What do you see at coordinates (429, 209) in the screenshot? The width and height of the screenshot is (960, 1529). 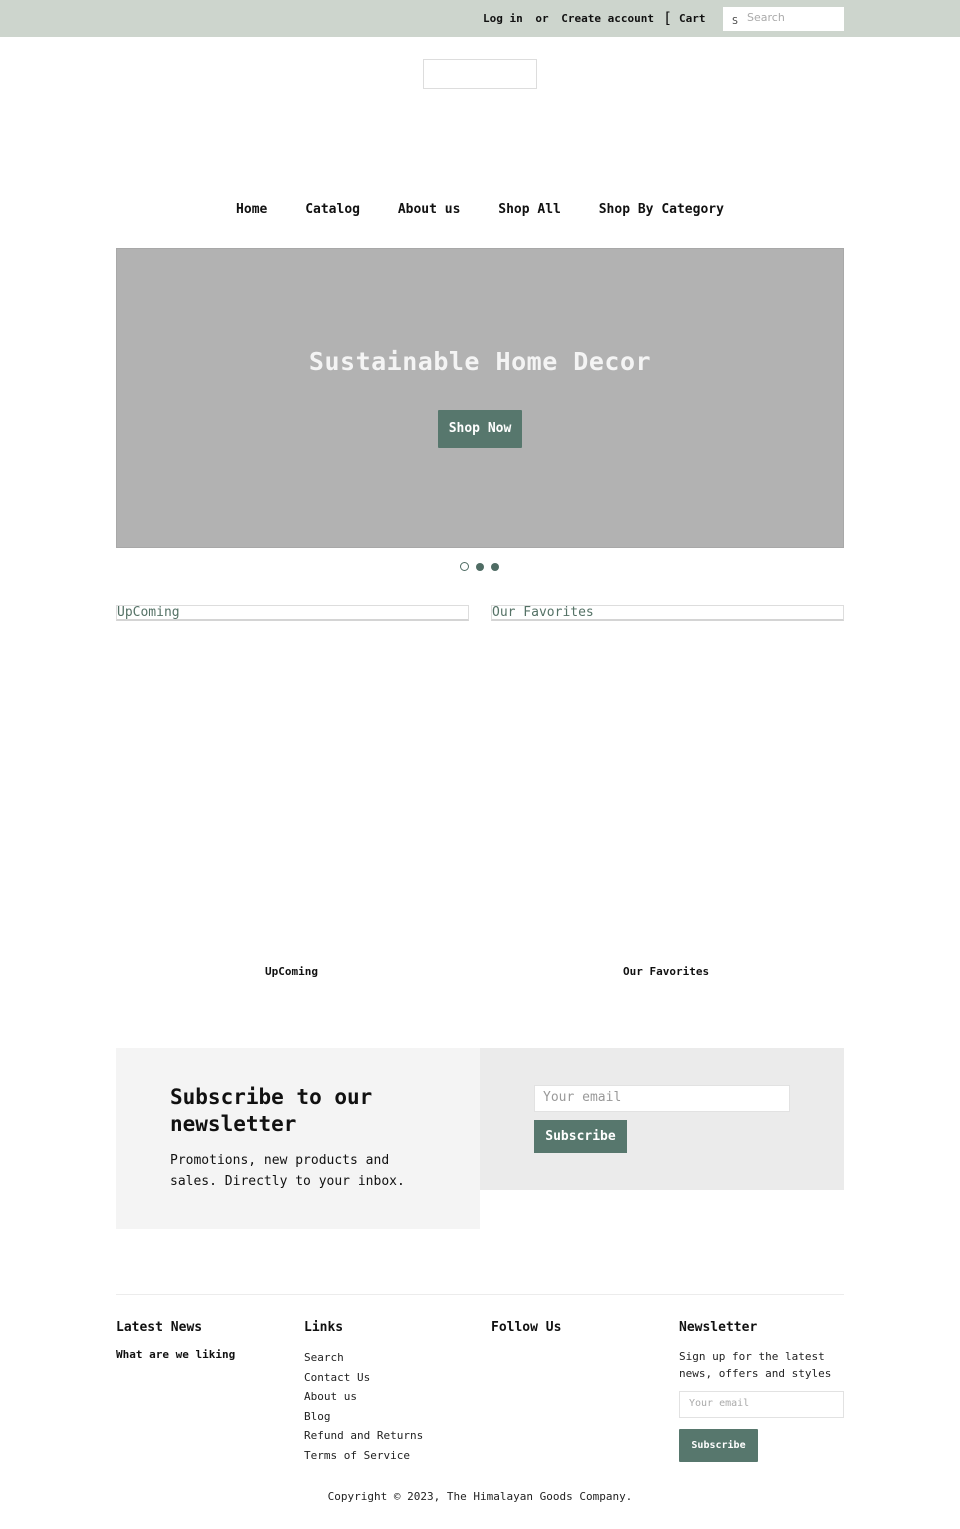 I see `nav-item-about-us: About us` at bounding box center [429, 209].